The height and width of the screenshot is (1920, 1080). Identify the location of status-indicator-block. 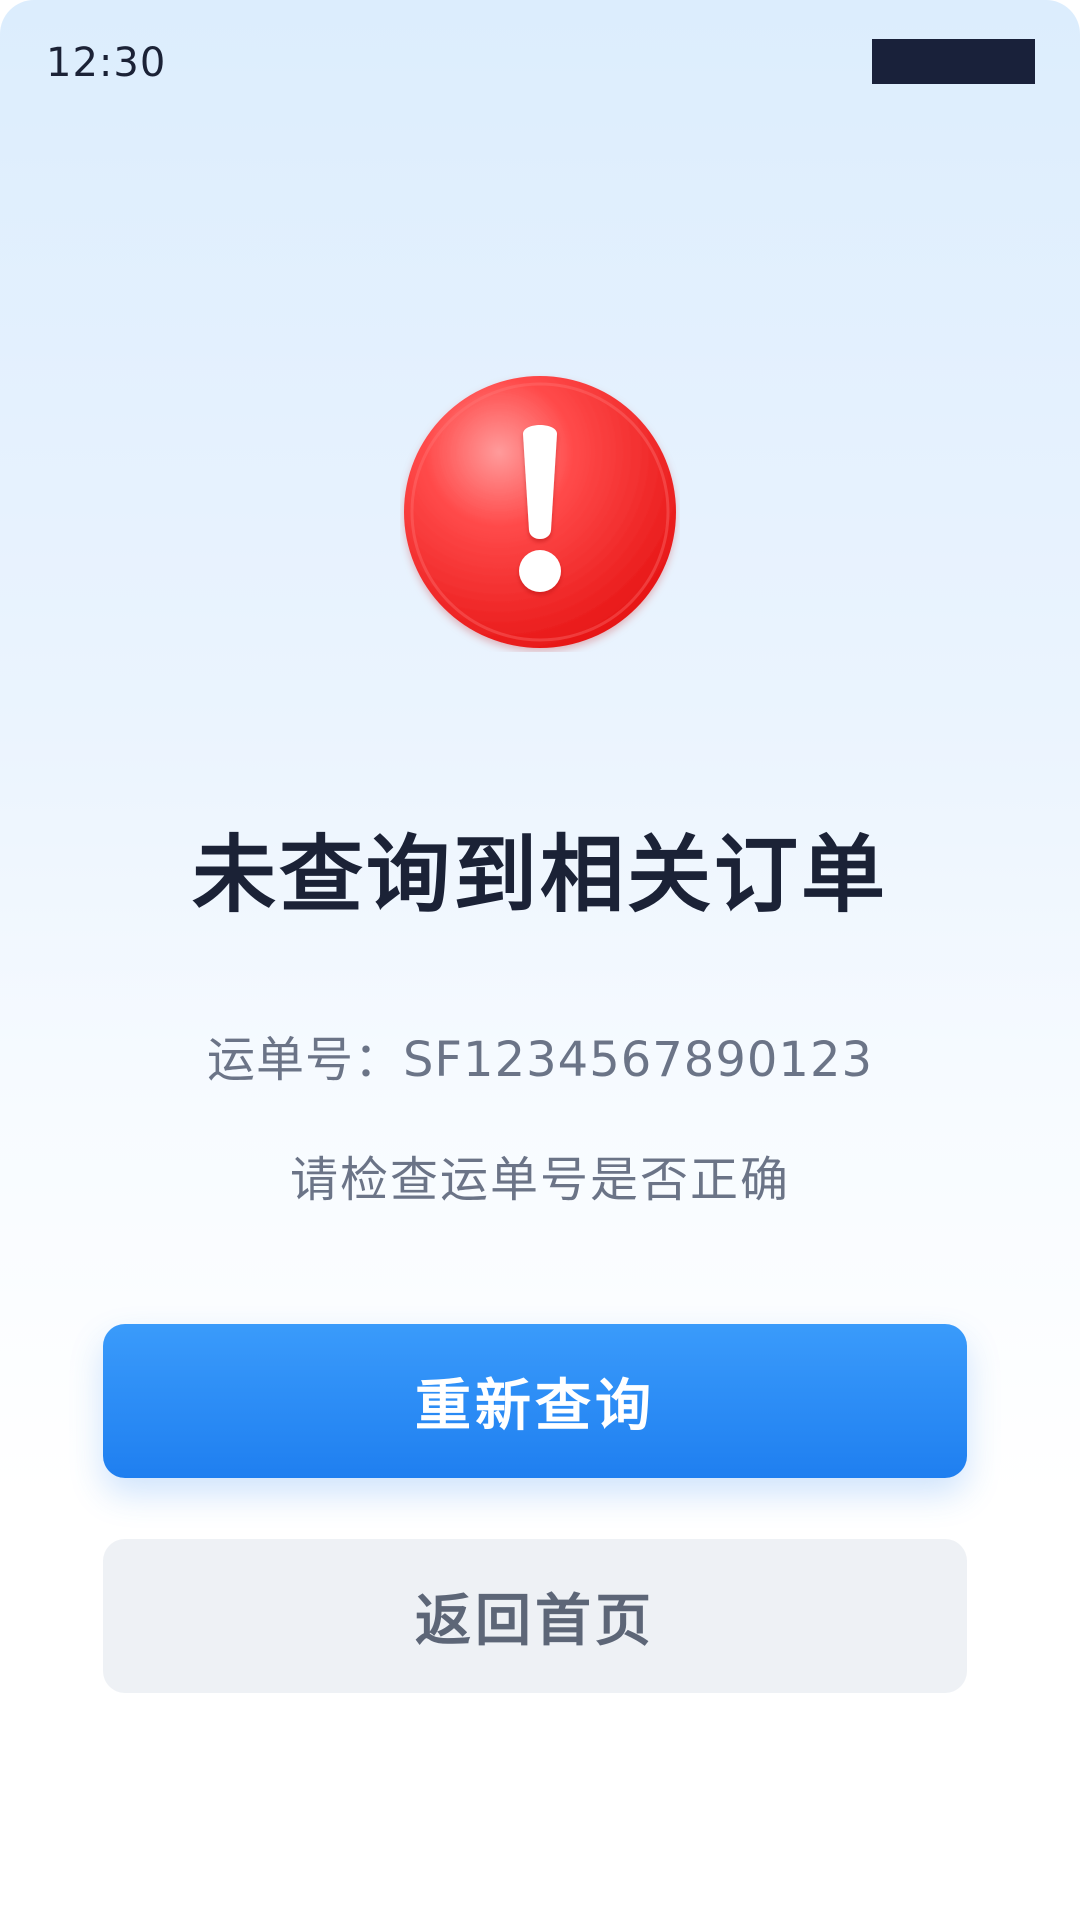
(953, 61).